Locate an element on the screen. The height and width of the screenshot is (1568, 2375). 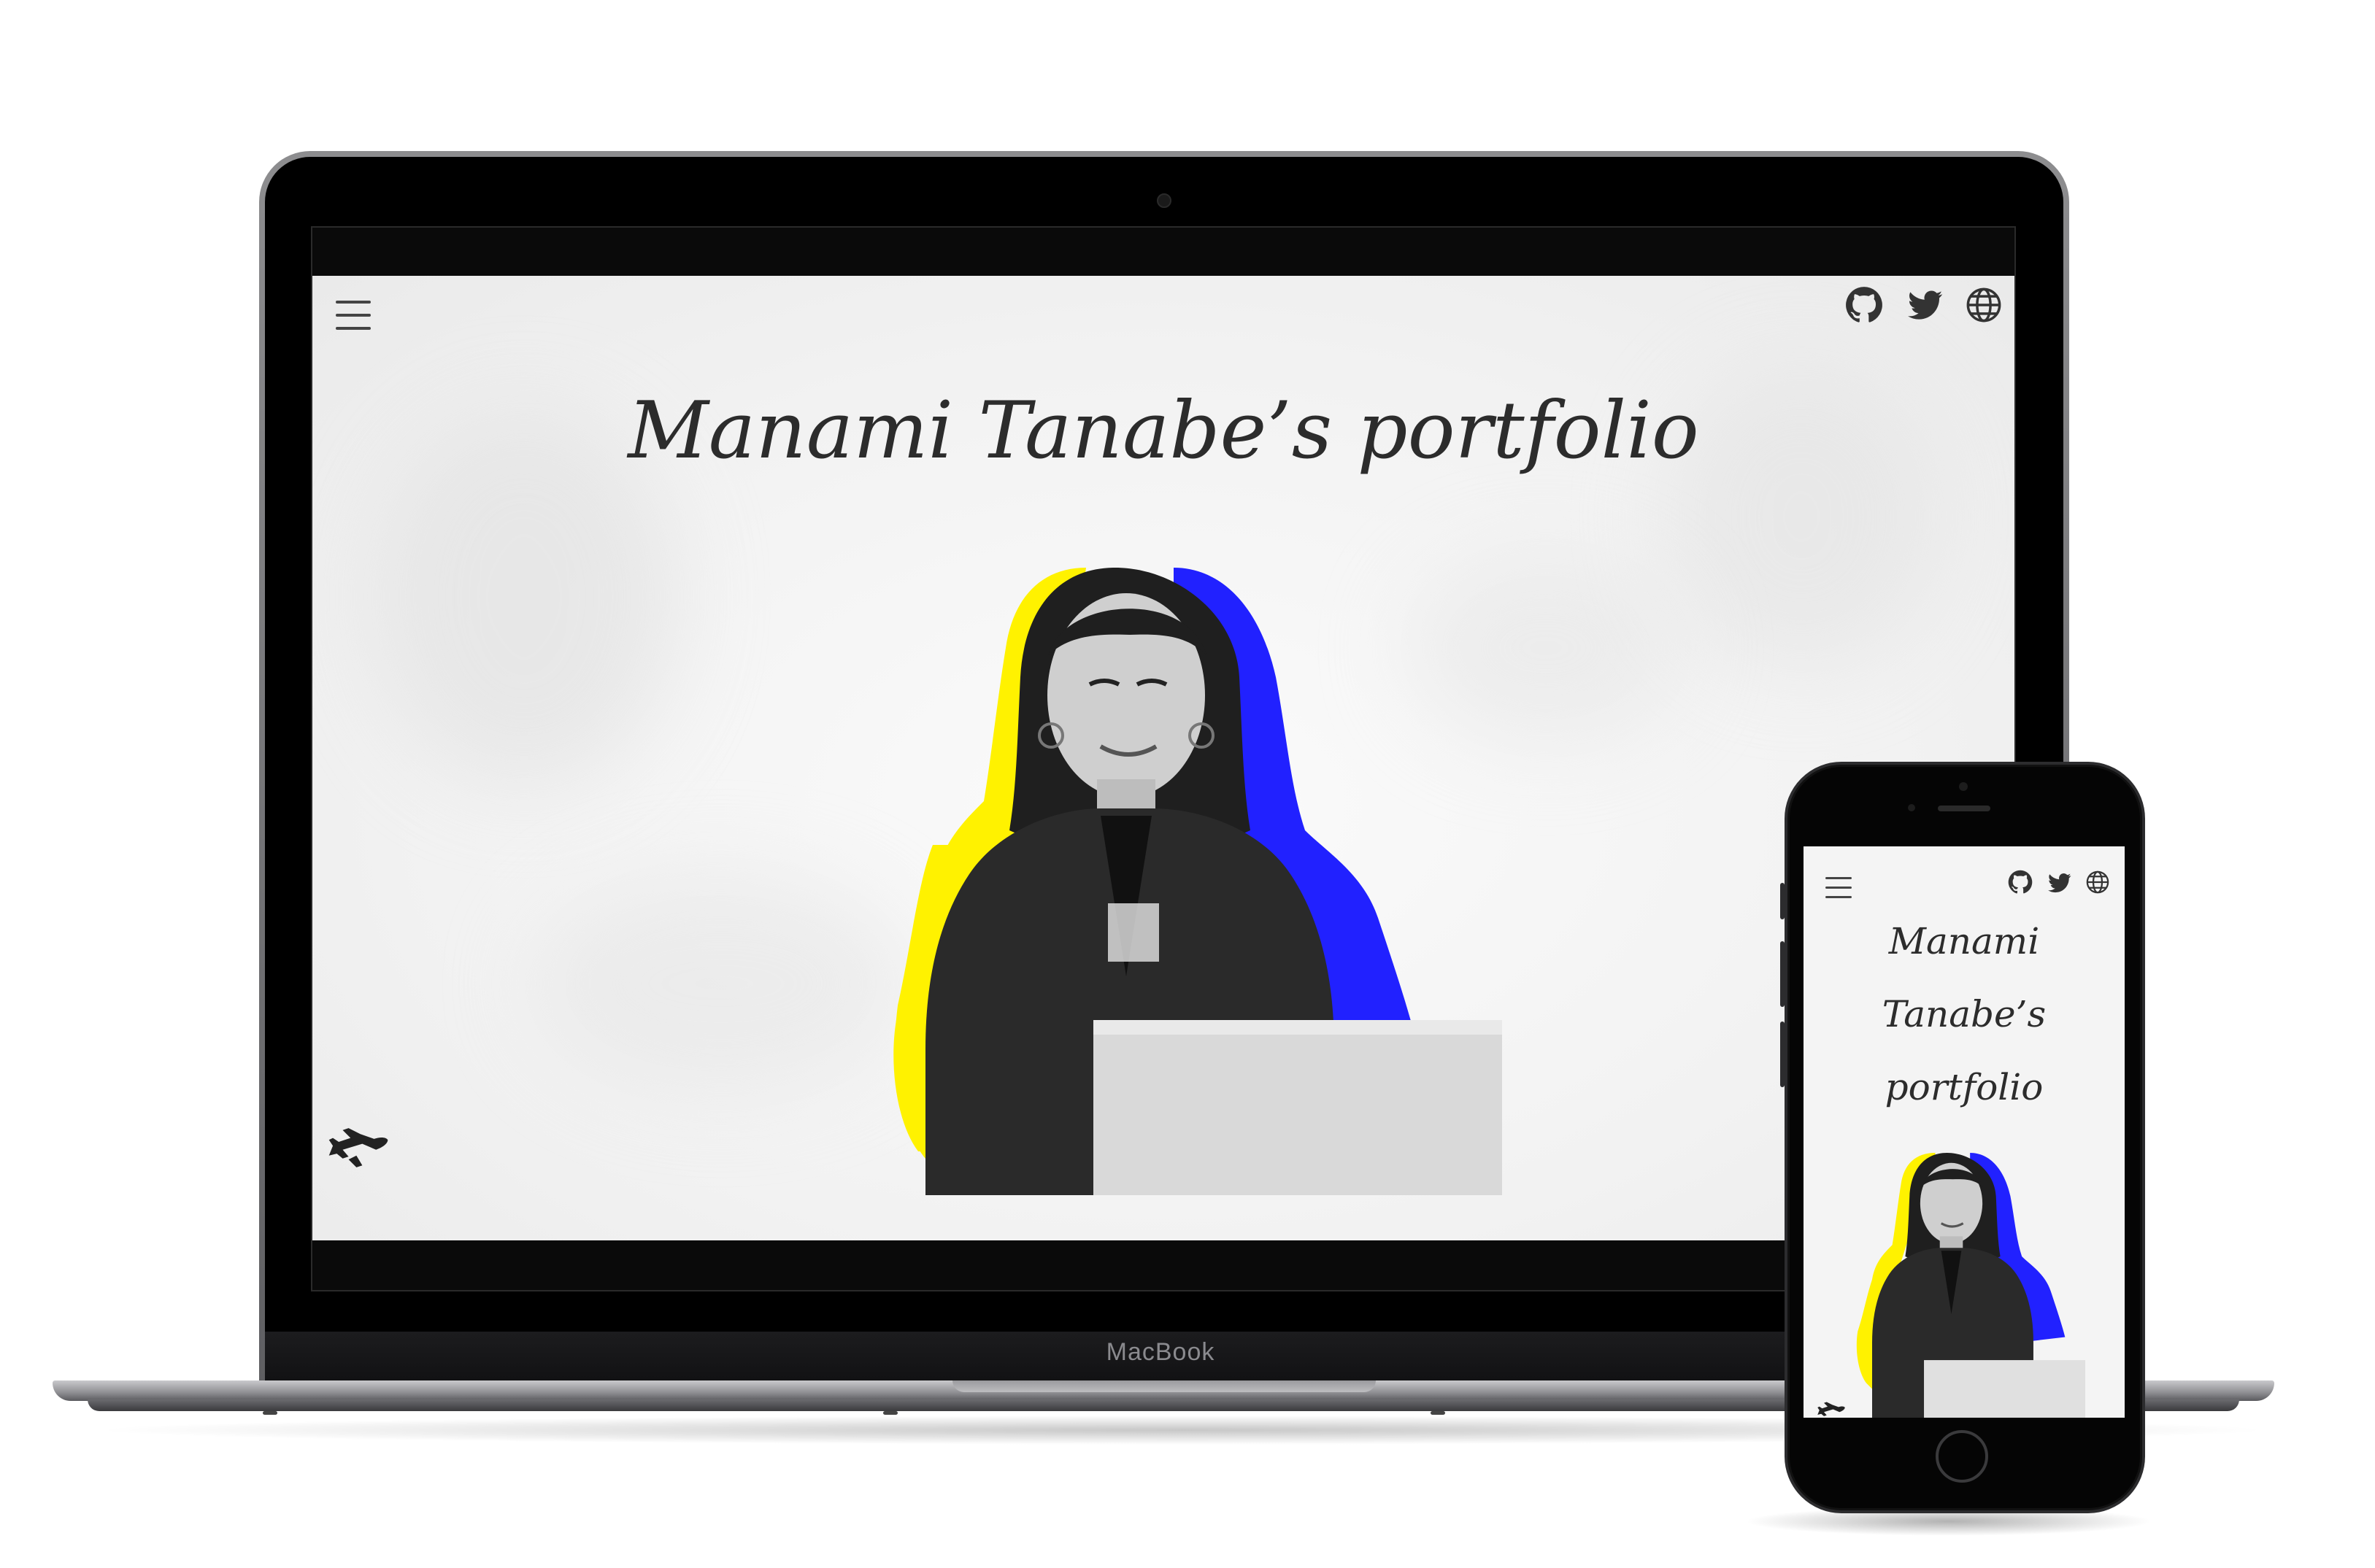
background-blur is located at coordinates (721, 983).